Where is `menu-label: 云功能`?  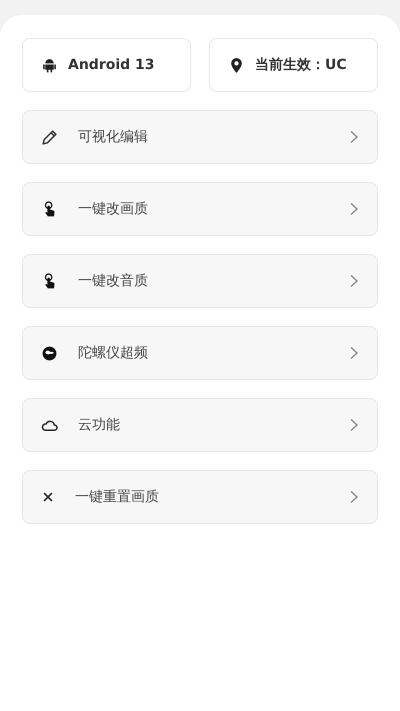
menu-label: 云功能 is located at coordinates (99, 425).